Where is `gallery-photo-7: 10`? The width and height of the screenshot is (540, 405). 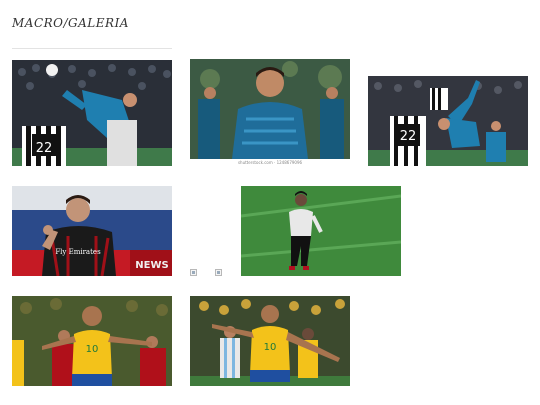
gallery-photo-7: 10 is located at coordinates (270, 341).